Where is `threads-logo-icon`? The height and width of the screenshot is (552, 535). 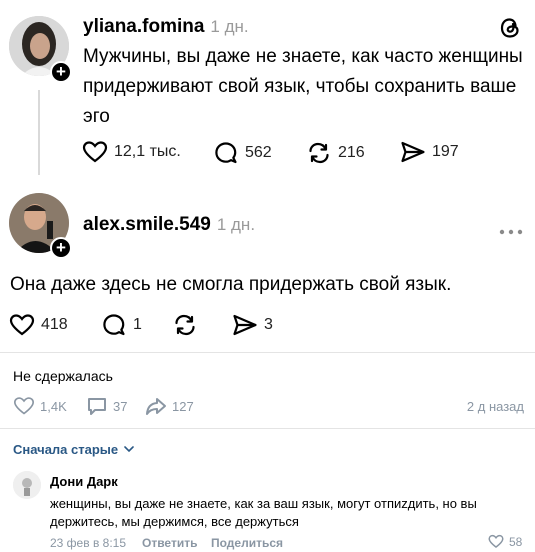 threads-logo-icon is located at coordinates (510, 28).